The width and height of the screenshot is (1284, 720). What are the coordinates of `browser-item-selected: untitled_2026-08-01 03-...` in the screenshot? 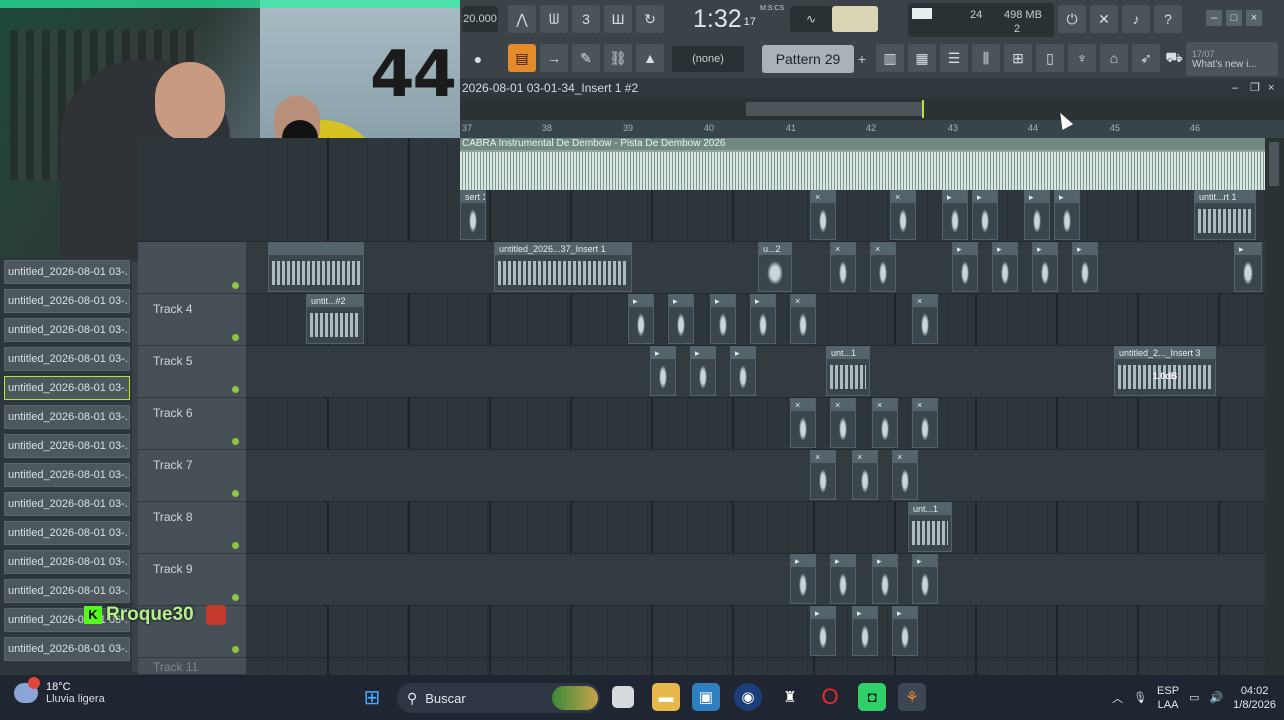 It's located at (67, 388).